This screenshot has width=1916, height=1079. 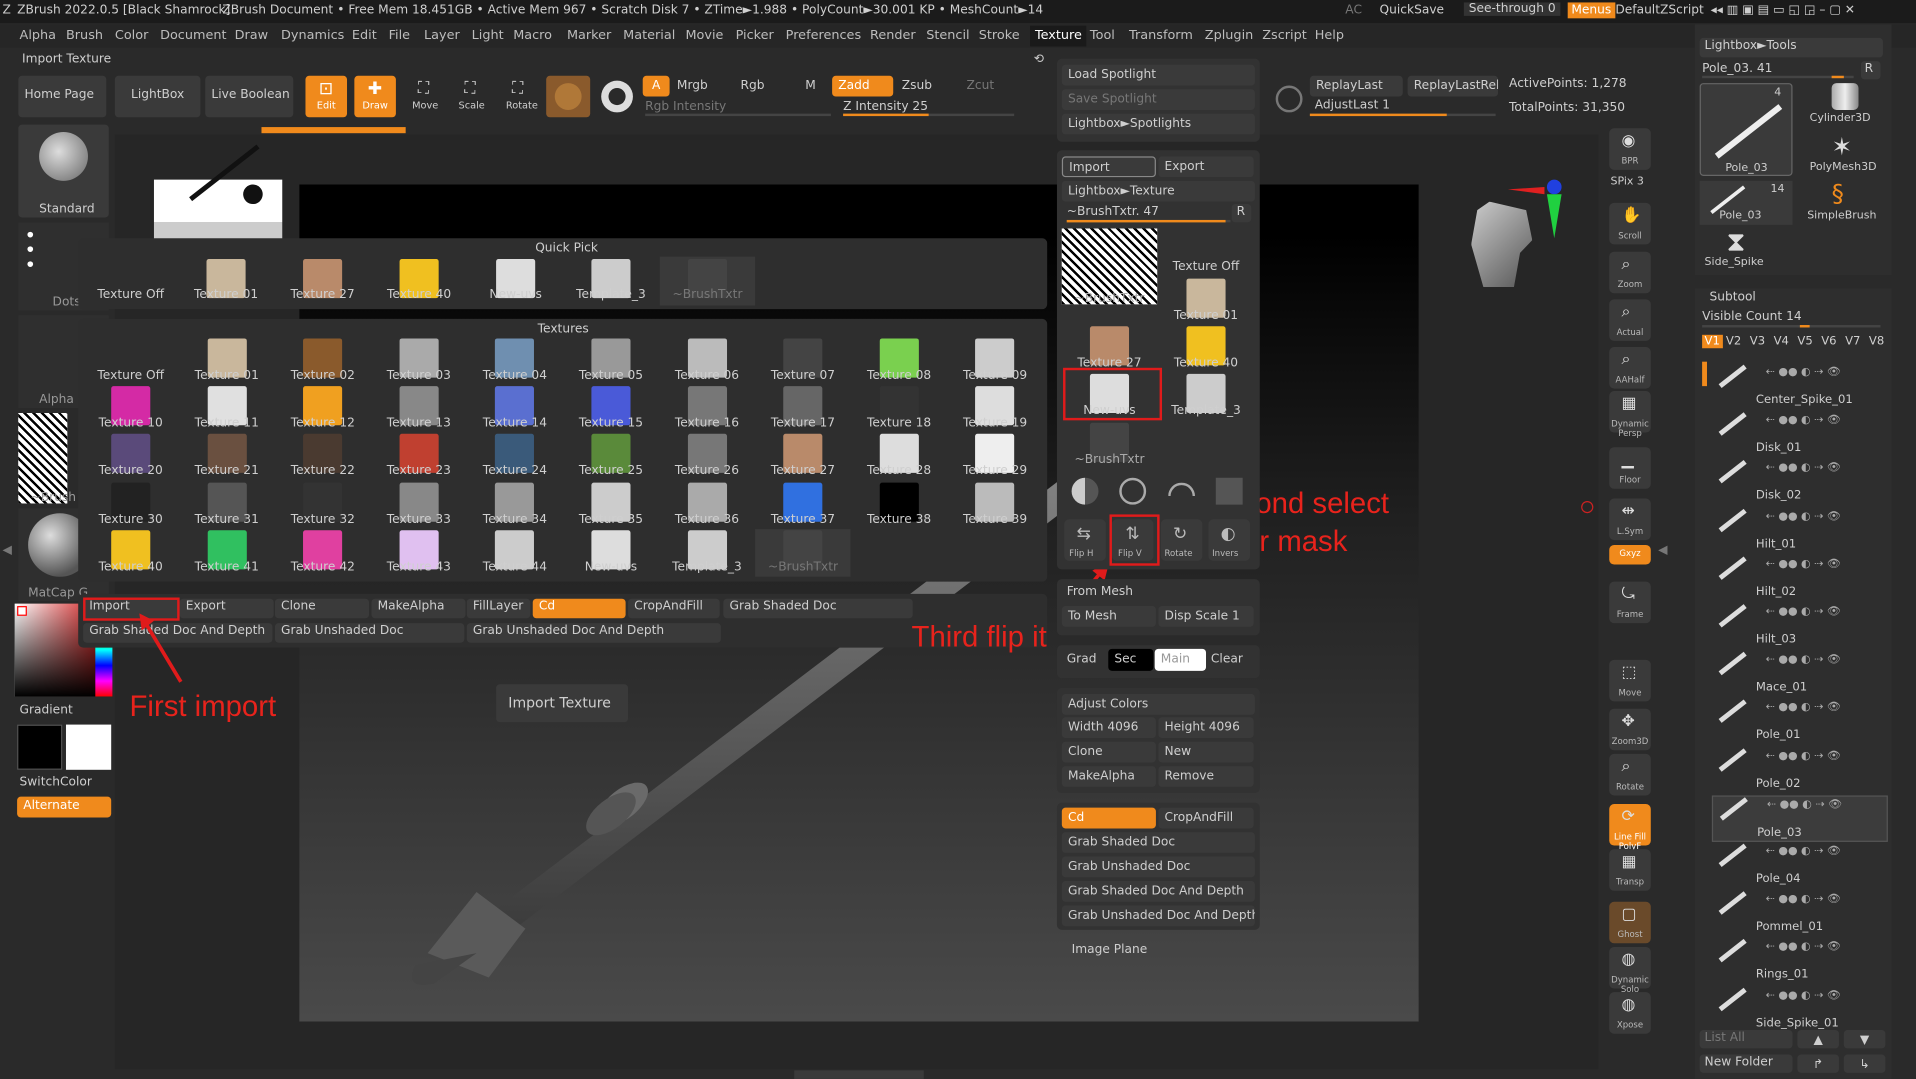 What do you see at coordinates (1870, 70) in the screenshot?
I see `tool-r-button: R` at bounding box center [1870, 70].